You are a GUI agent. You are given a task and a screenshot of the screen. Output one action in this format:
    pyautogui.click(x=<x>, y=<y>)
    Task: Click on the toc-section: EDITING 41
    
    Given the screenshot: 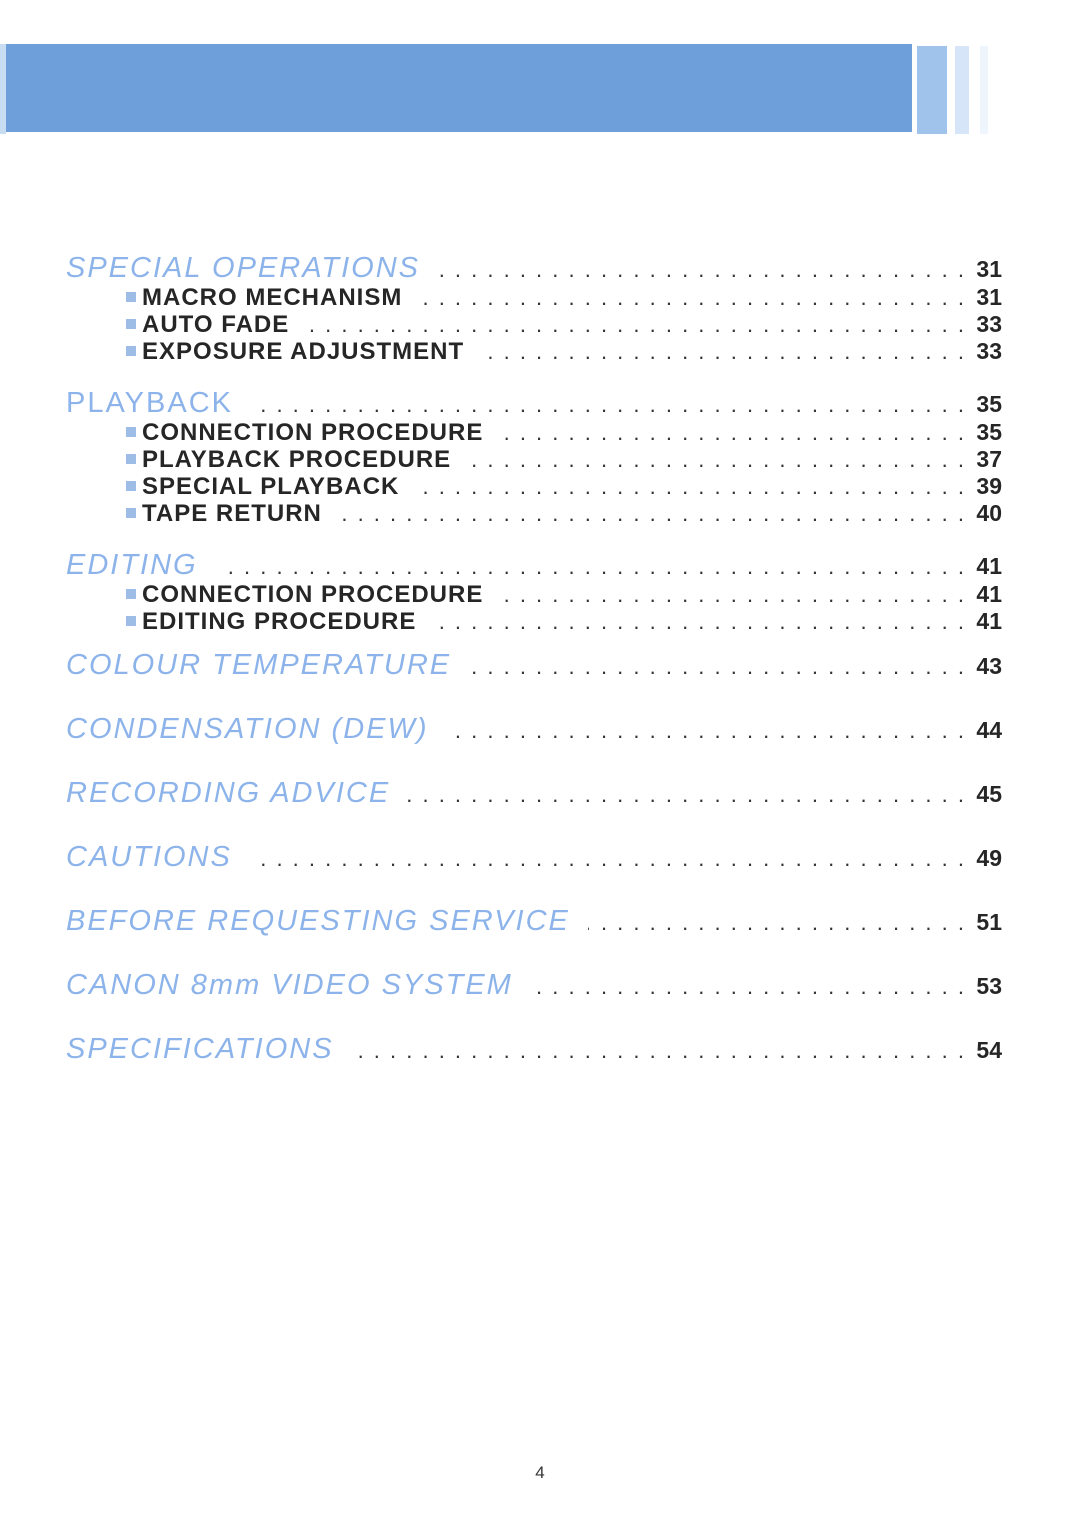 What is the action you would take?
    pyautogui.click(x=534, y=565)
    